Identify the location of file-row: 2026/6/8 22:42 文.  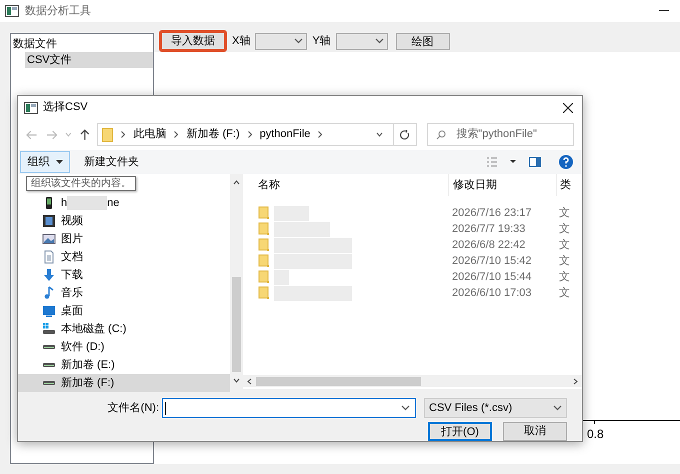
(412, 245).